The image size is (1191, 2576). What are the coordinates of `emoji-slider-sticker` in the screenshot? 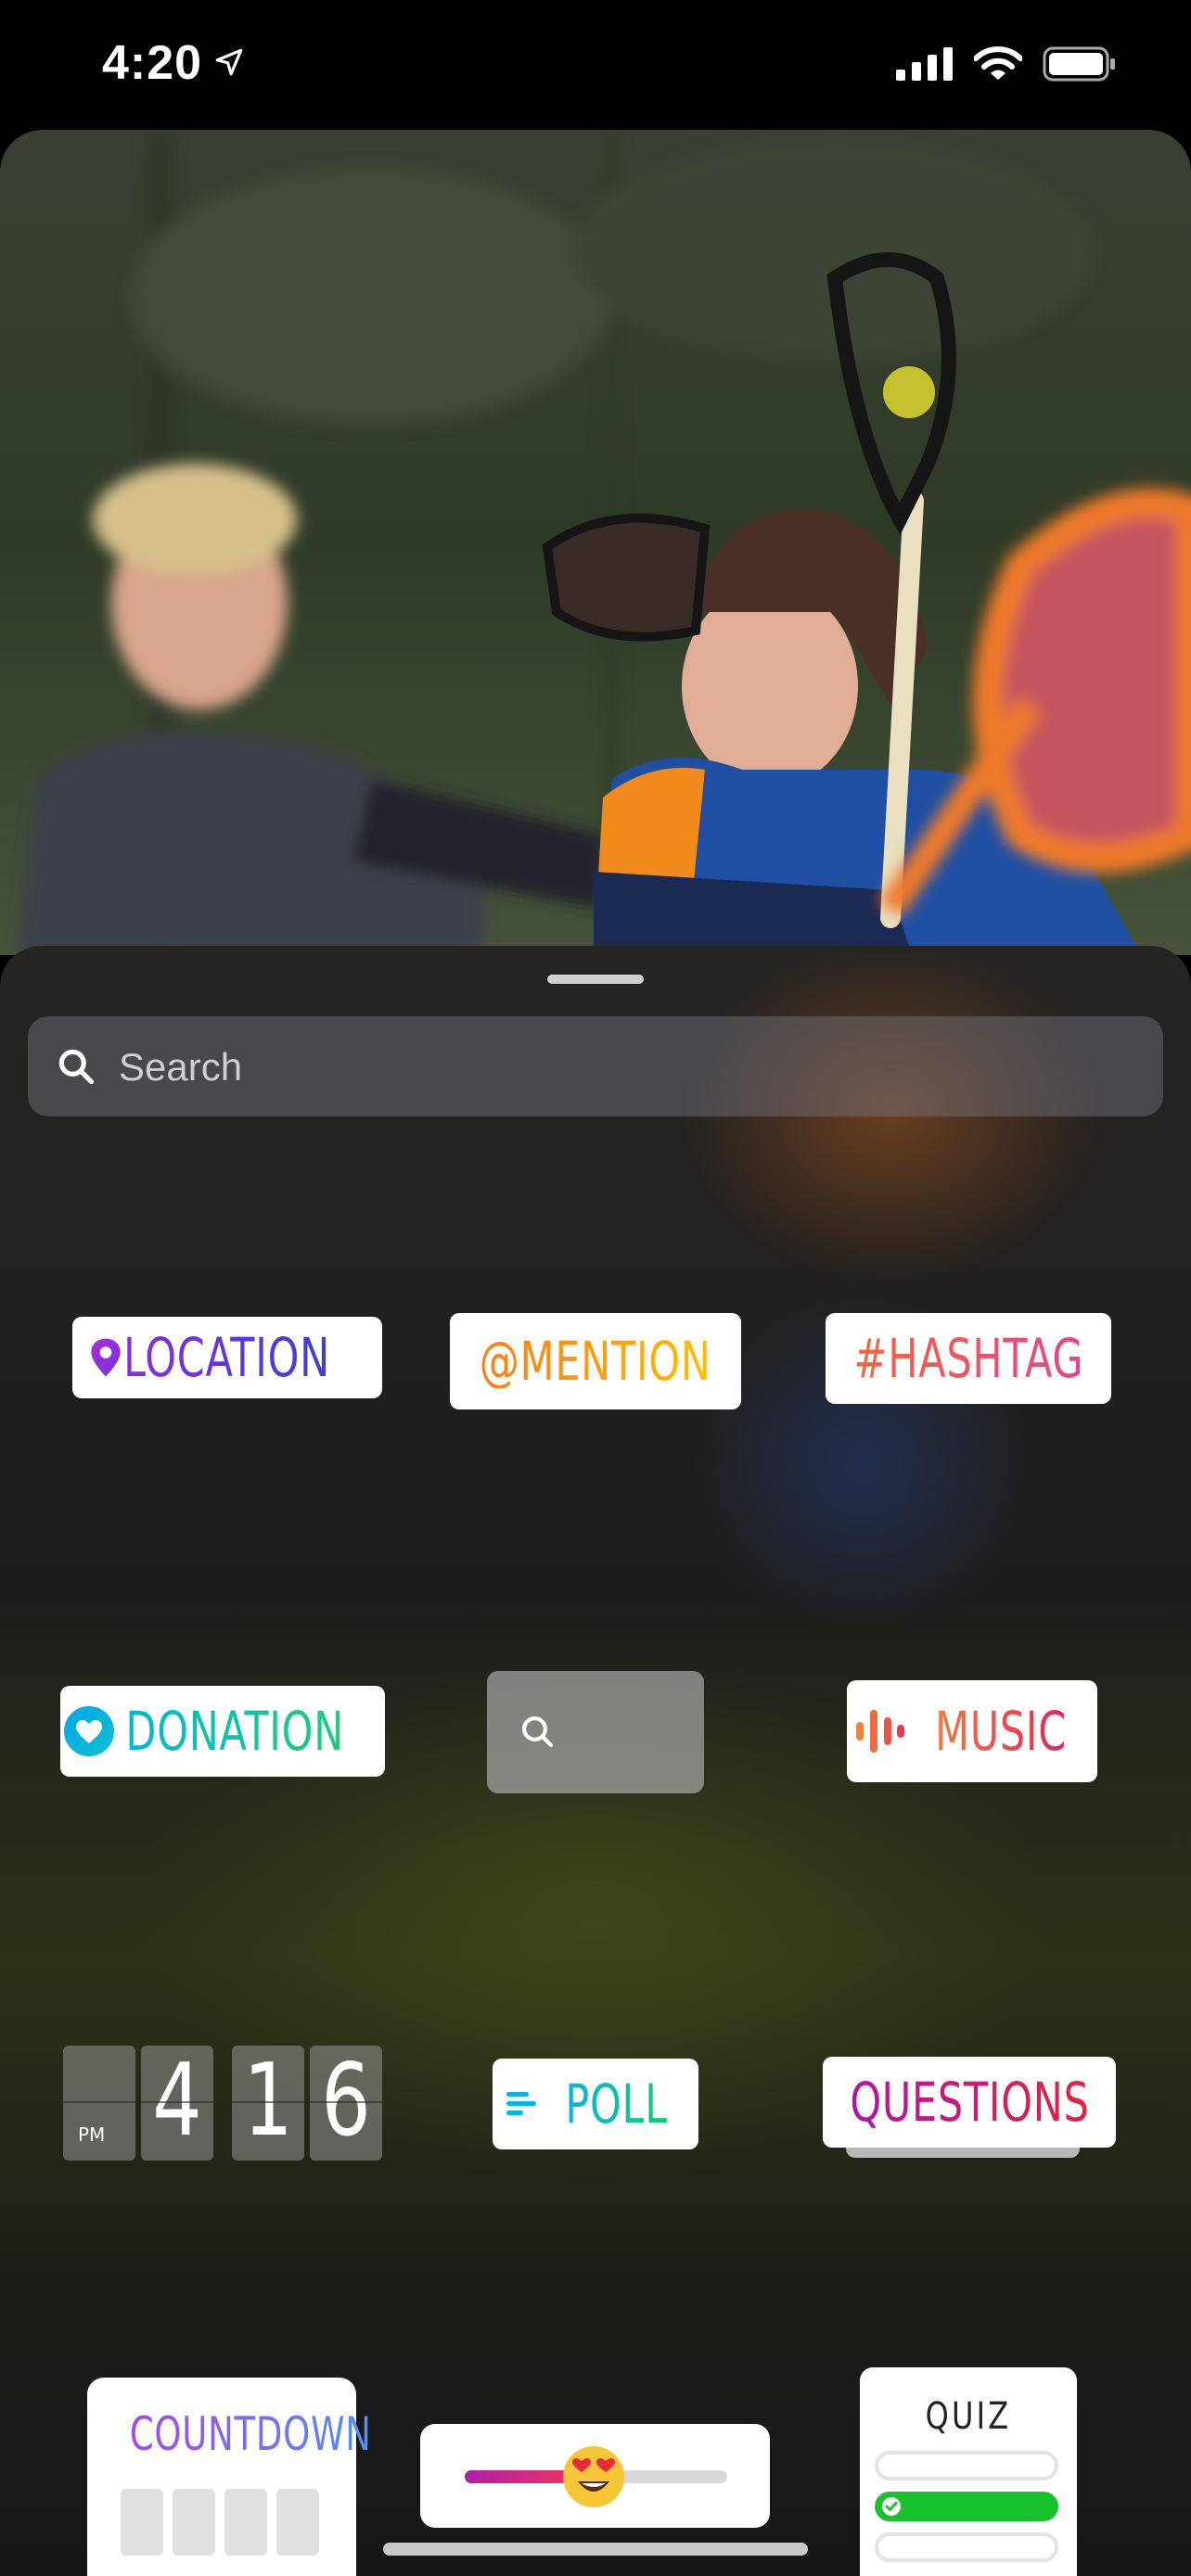 It's located at (595, 2476).